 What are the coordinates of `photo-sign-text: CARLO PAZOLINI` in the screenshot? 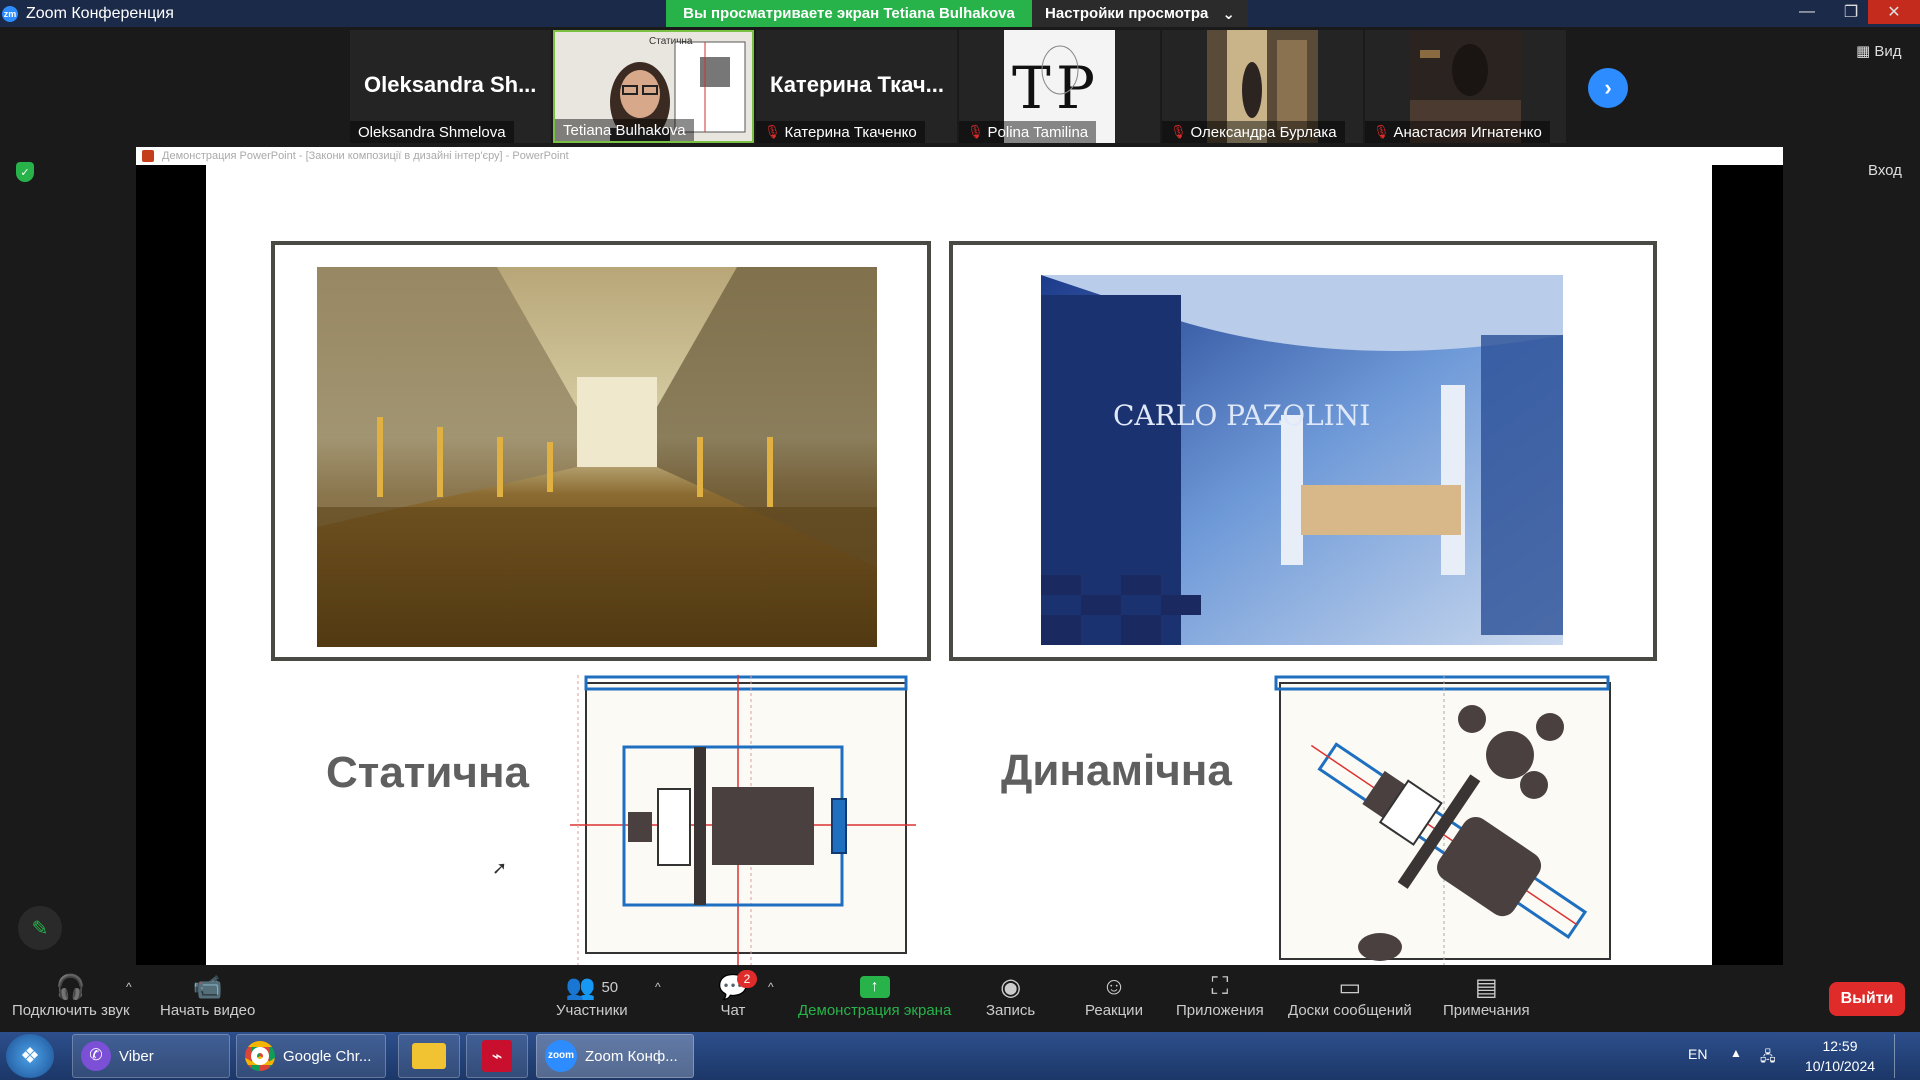 It's located at (1241, 415).